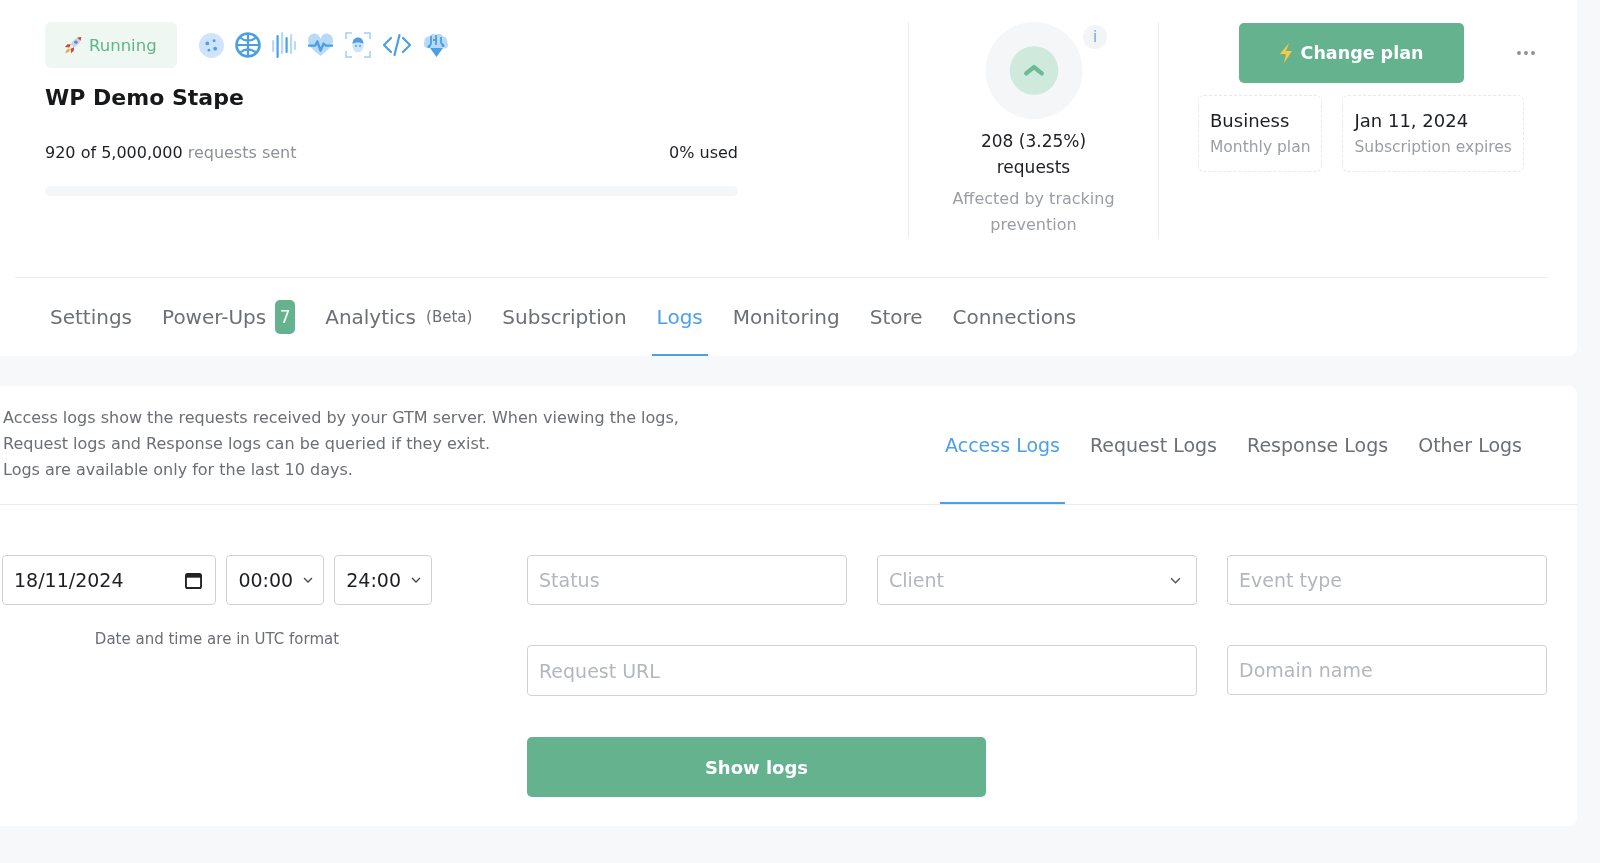  I want to click on count-badge: 7, so click(285, 317).